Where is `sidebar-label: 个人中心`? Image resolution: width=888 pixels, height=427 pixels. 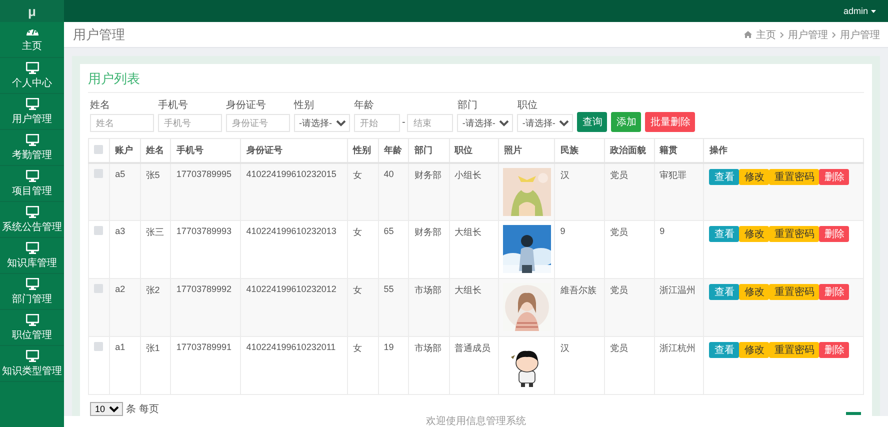 sidebar-label: 个人中心 is located at coordinates (32, 83).